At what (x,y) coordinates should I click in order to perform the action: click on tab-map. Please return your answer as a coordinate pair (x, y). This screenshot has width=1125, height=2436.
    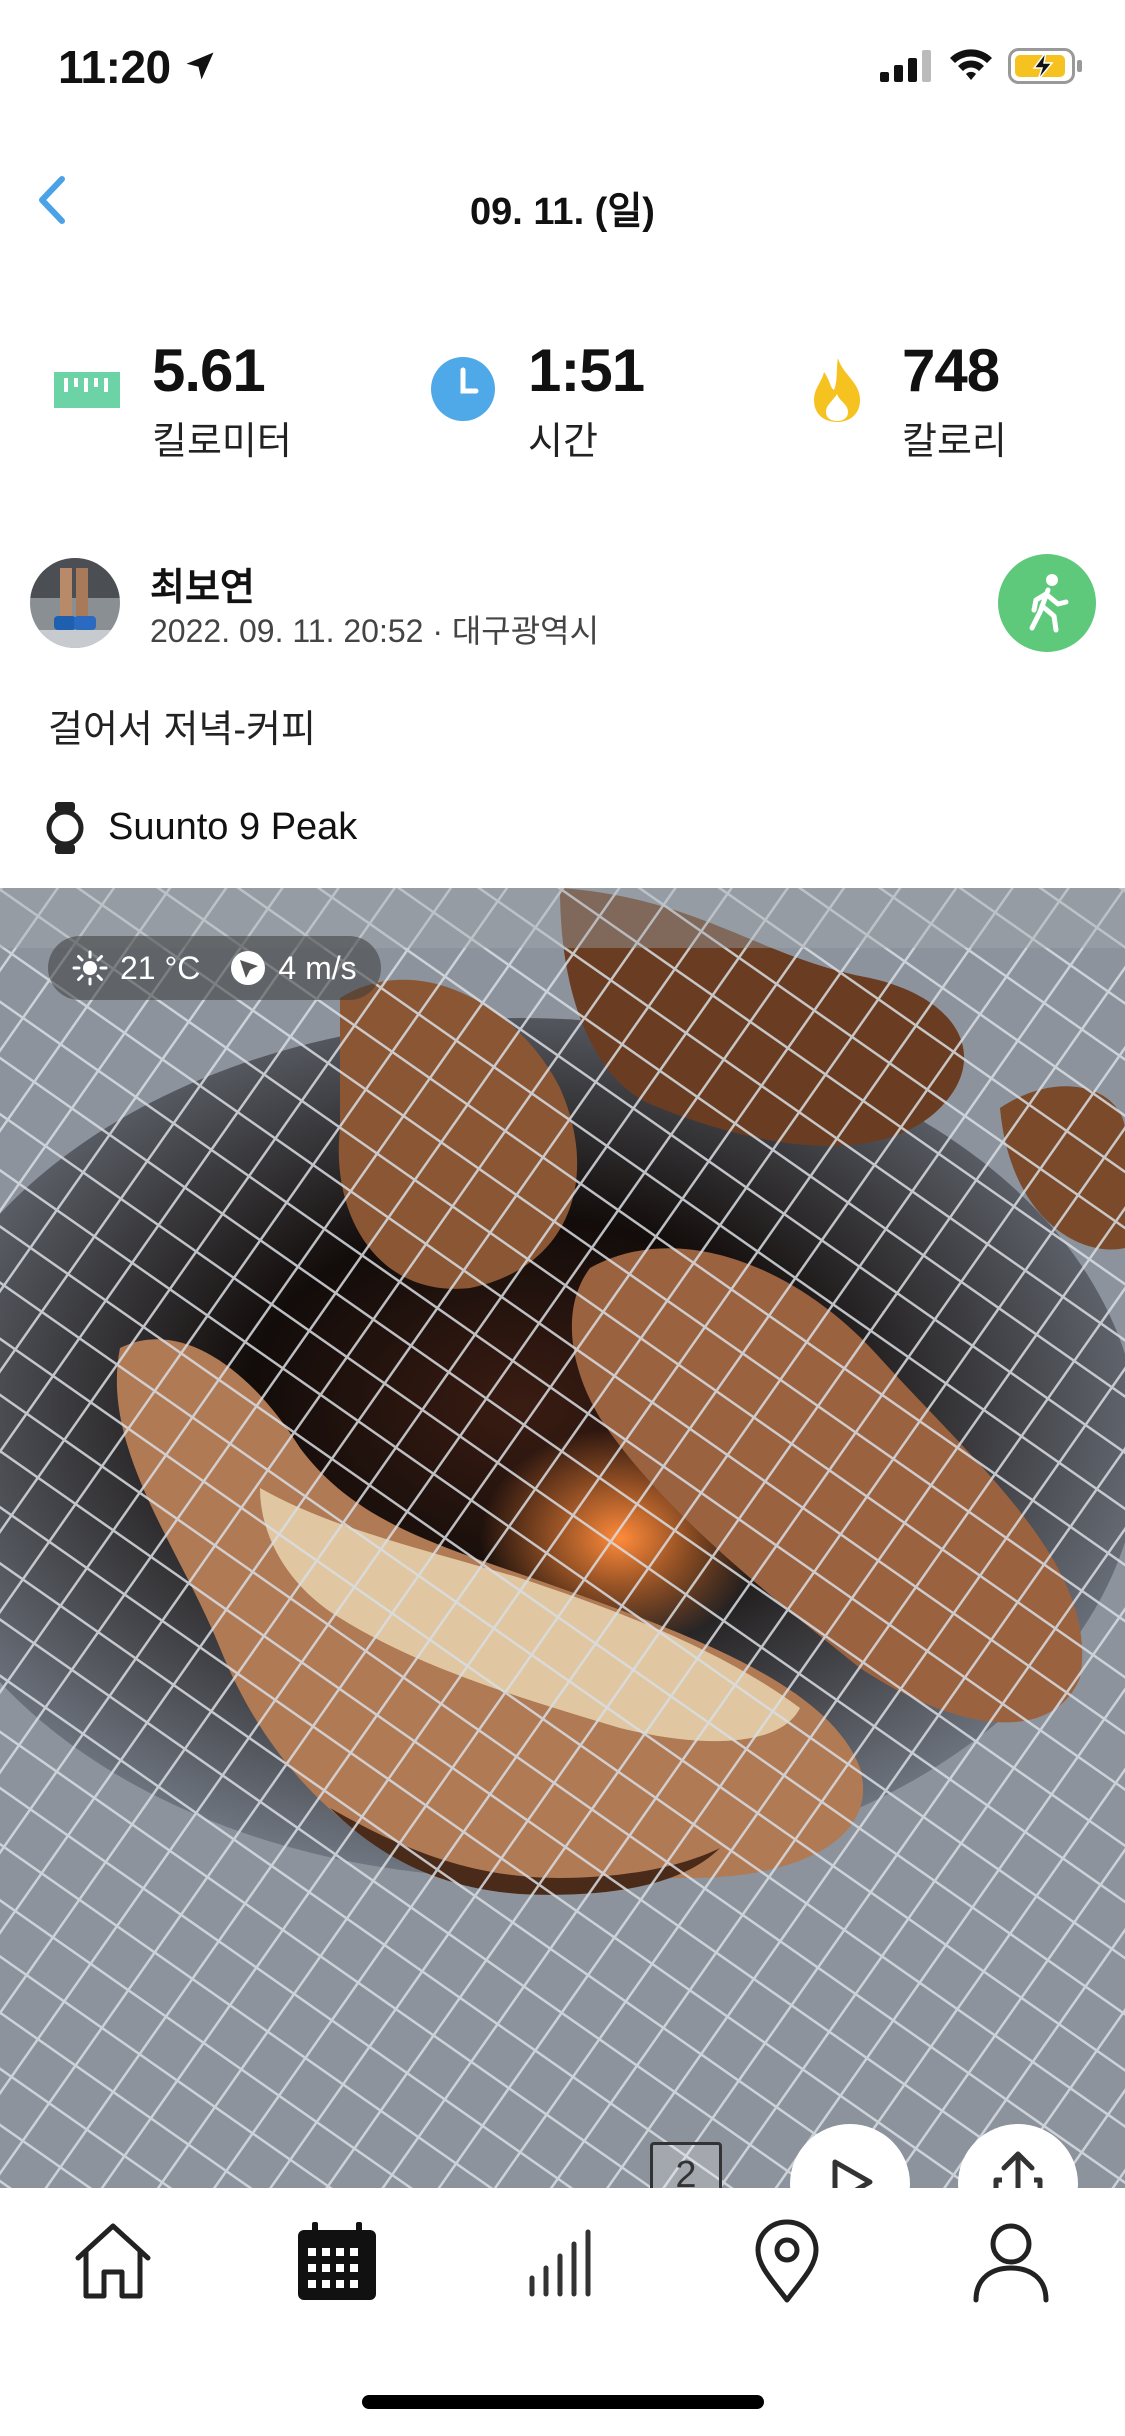
    Looking at the image, I should click on (787, 2261).